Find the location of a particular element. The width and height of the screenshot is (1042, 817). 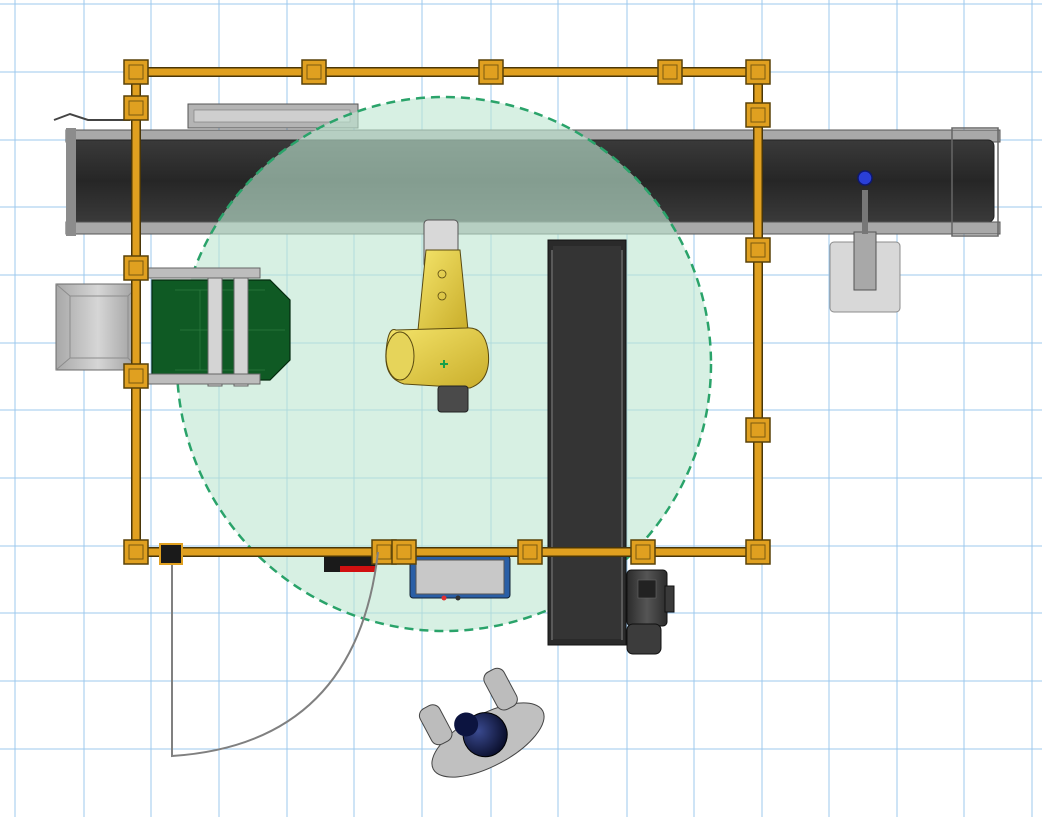

motor is located at coordinates (650, 612).